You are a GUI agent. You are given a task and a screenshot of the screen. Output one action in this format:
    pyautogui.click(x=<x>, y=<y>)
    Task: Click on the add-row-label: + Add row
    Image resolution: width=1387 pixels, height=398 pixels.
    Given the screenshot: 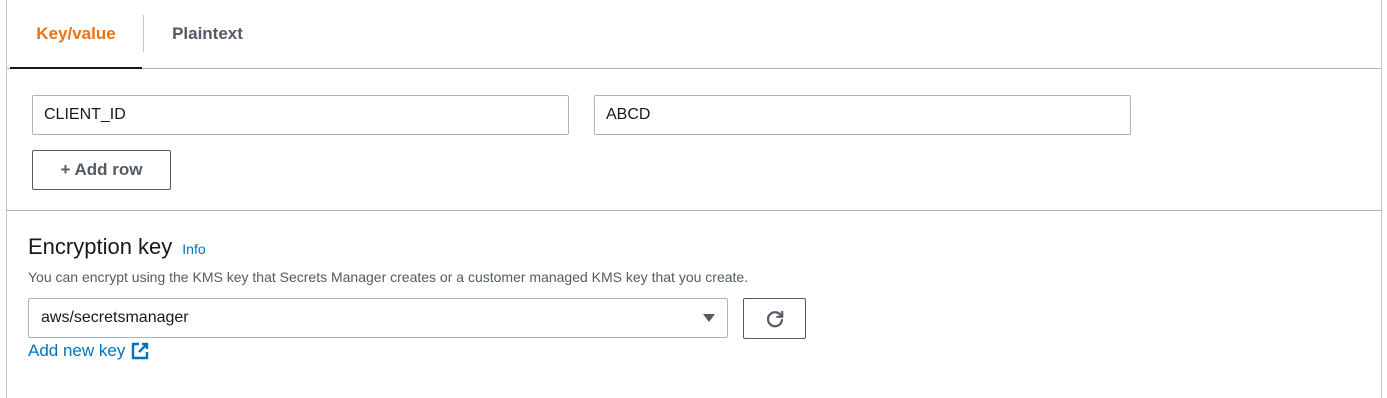 What is the action you would take?
    pyautogui.click(x=101, y=169)
    